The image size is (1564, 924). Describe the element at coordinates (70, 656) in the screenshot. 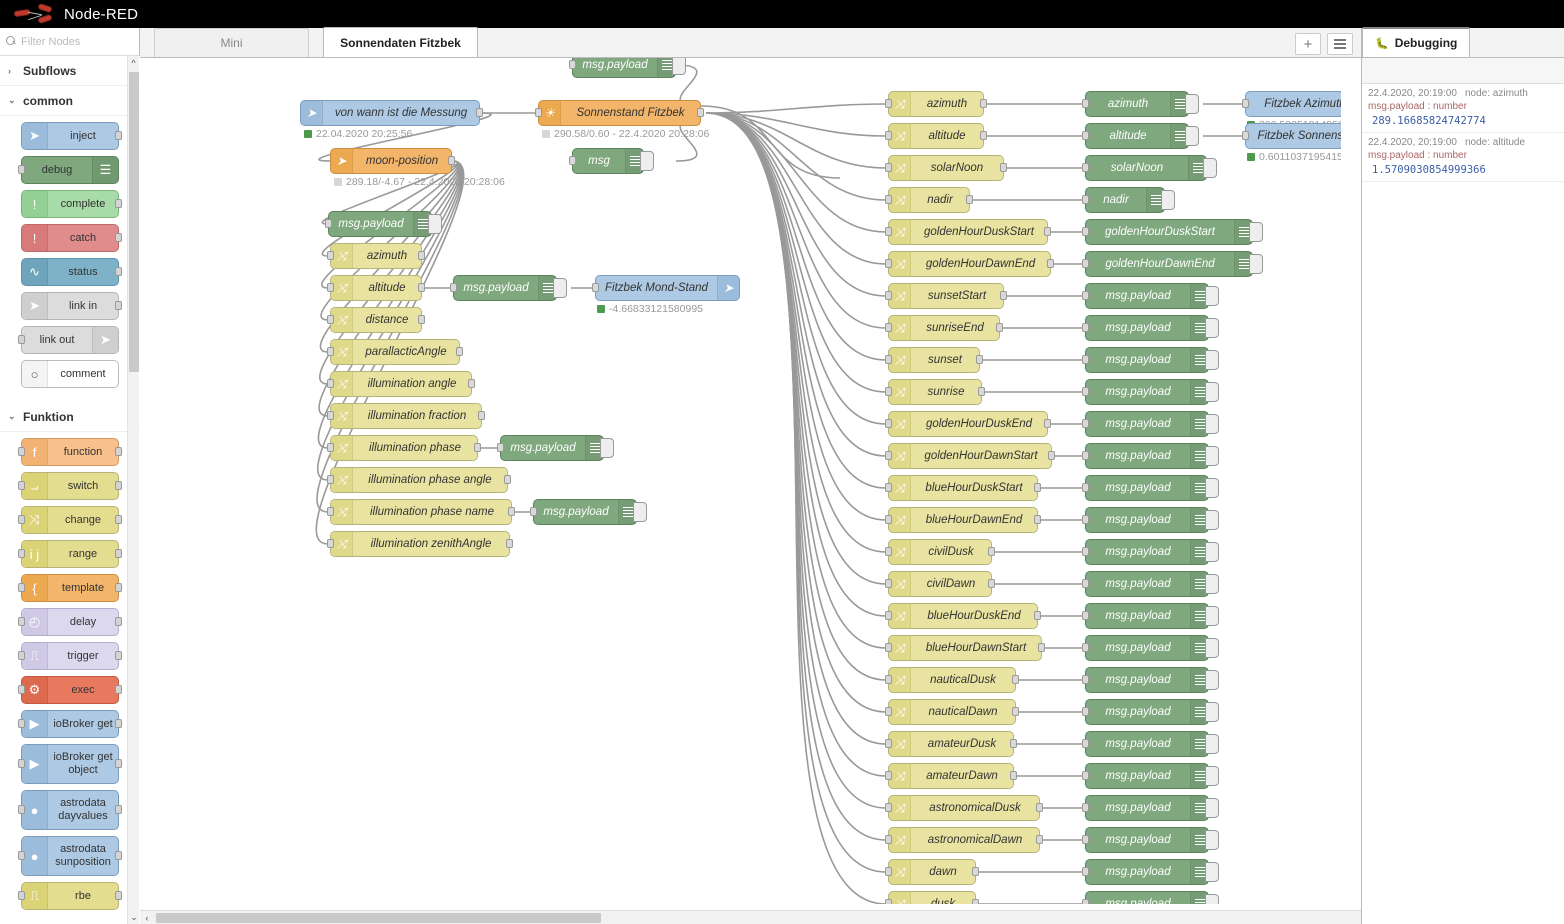

I see `palette-node-trigger: ⎍ trigger` at that location.